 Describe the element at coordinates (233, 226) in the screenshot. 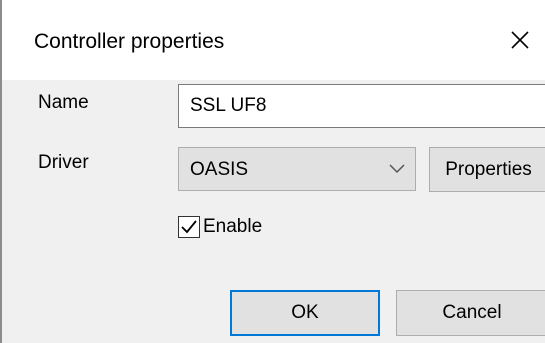

I see `enable-label: Enable` at that location.